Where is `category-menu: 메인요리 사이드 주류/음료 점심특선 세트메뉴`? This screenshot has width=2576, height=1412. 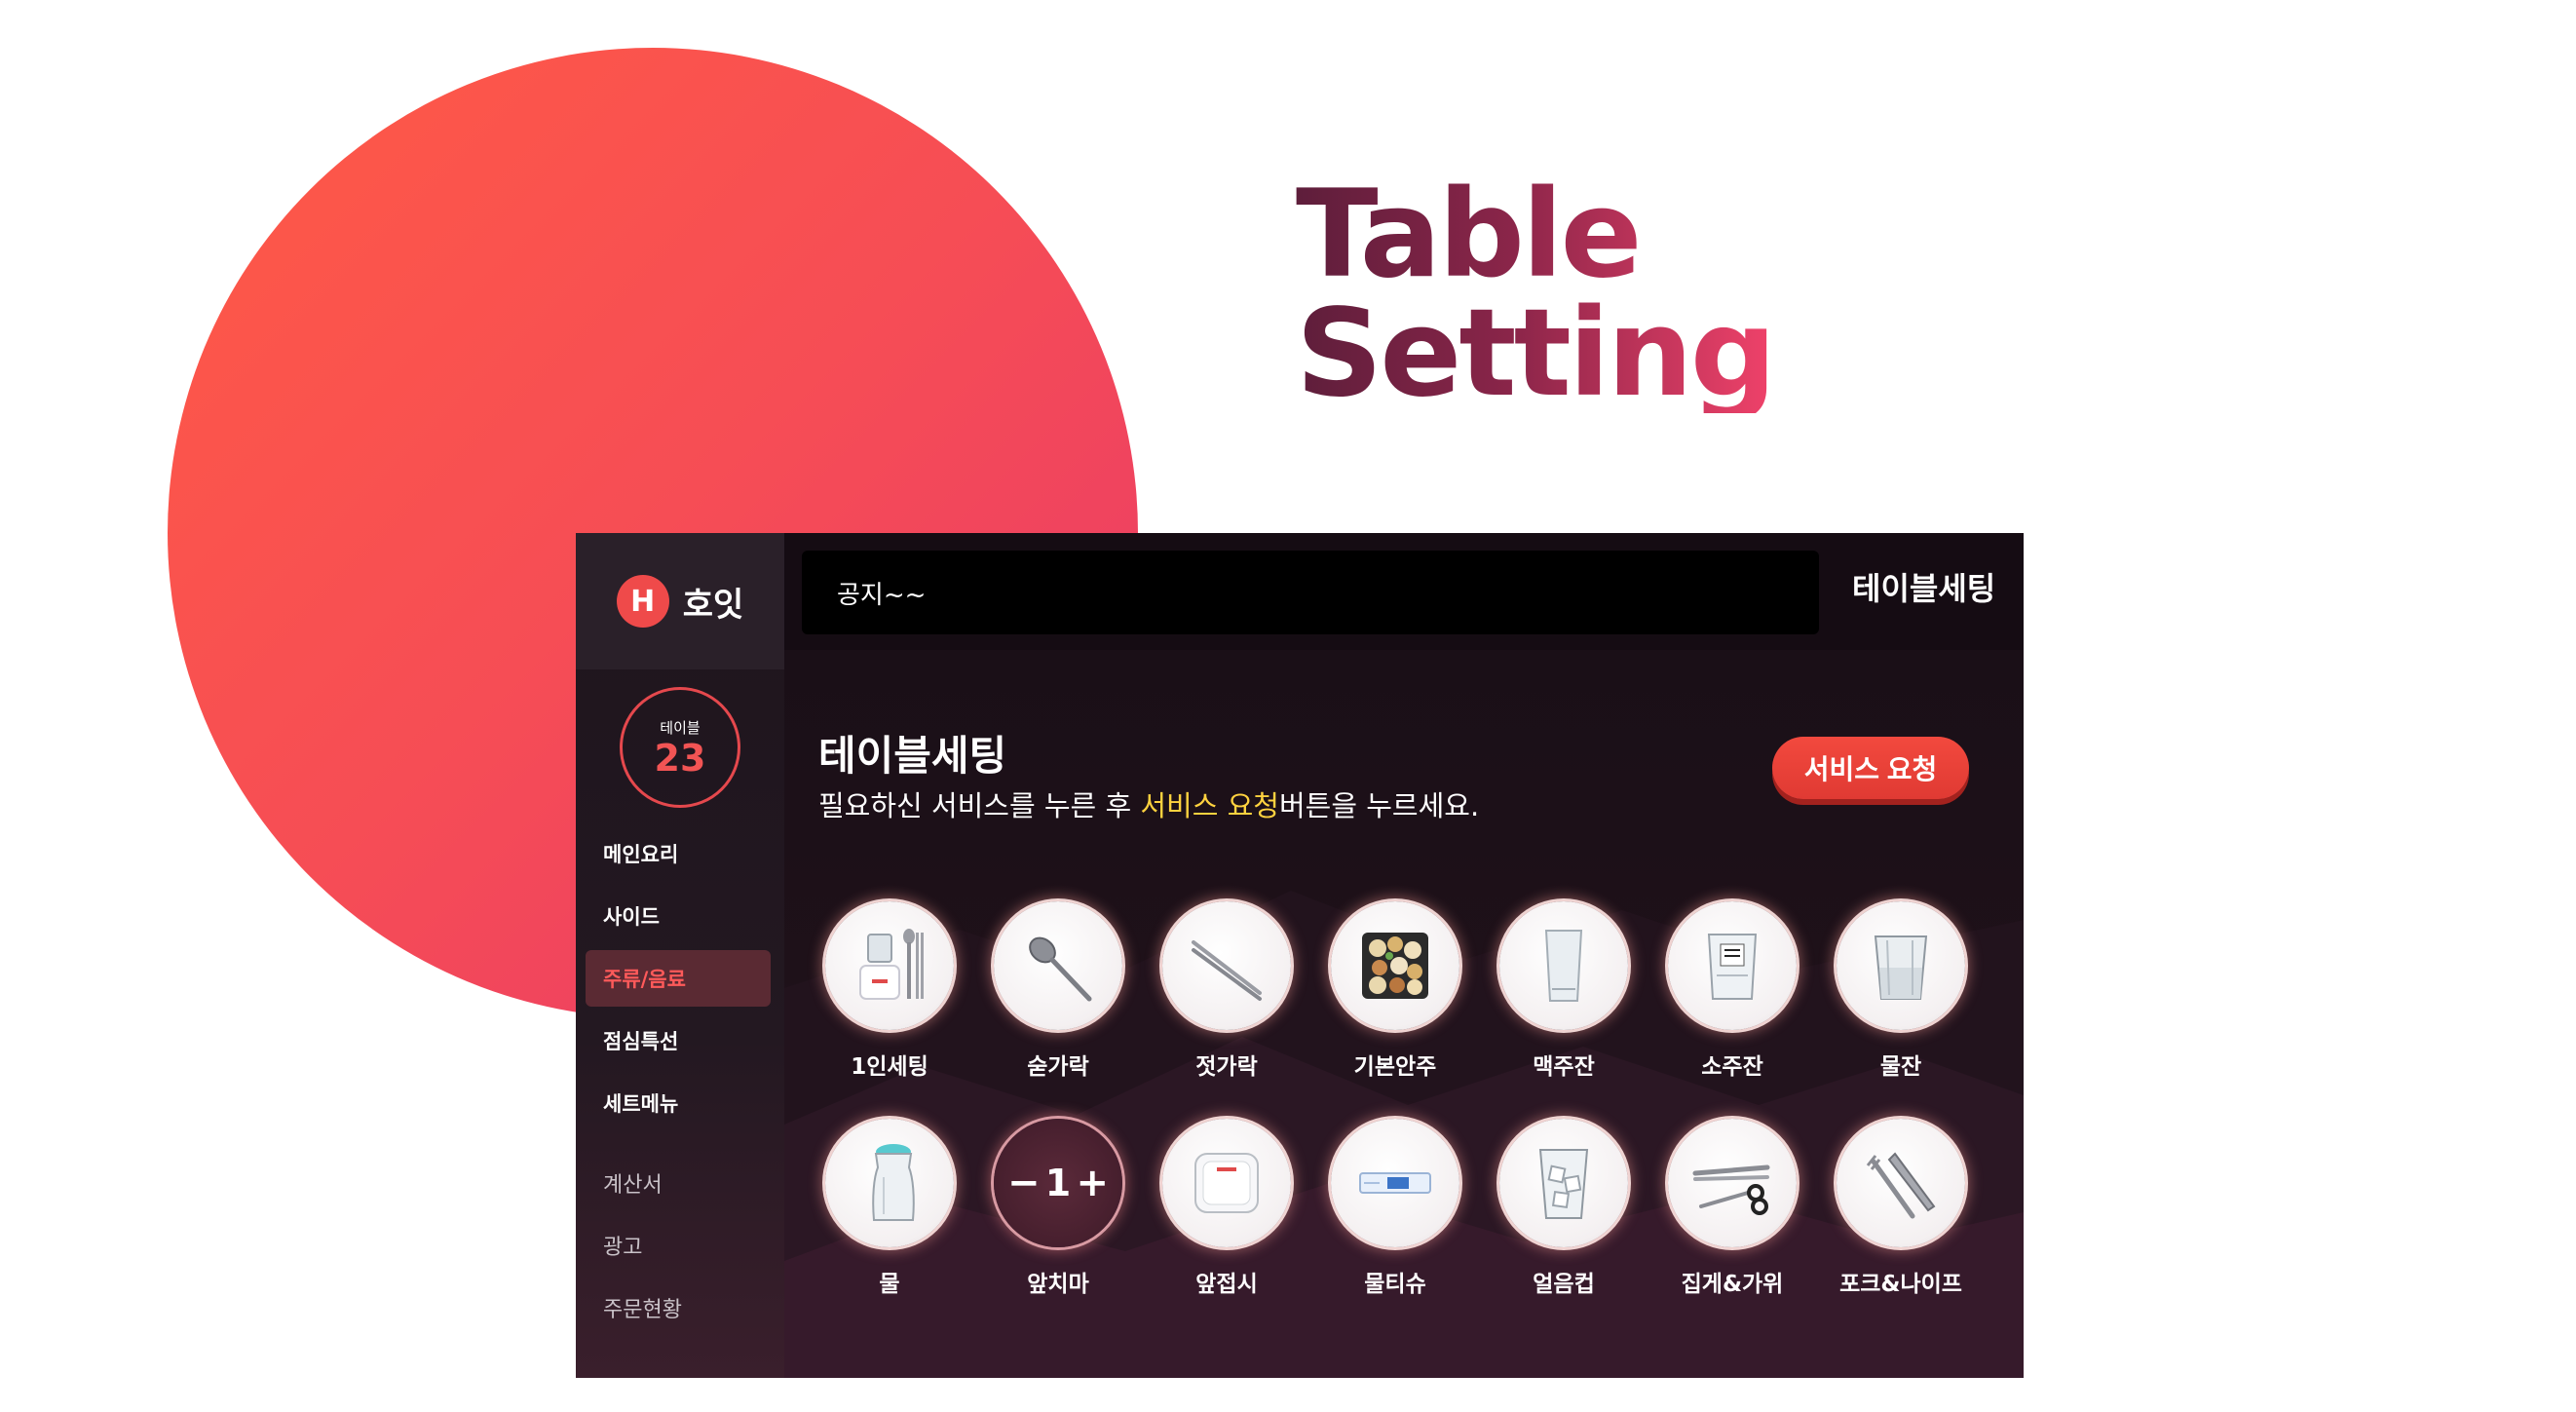
category-menu: 메인요리 사이드 주류/음료 점심특선 세트메뉴 is located at coordinates (678, 981).